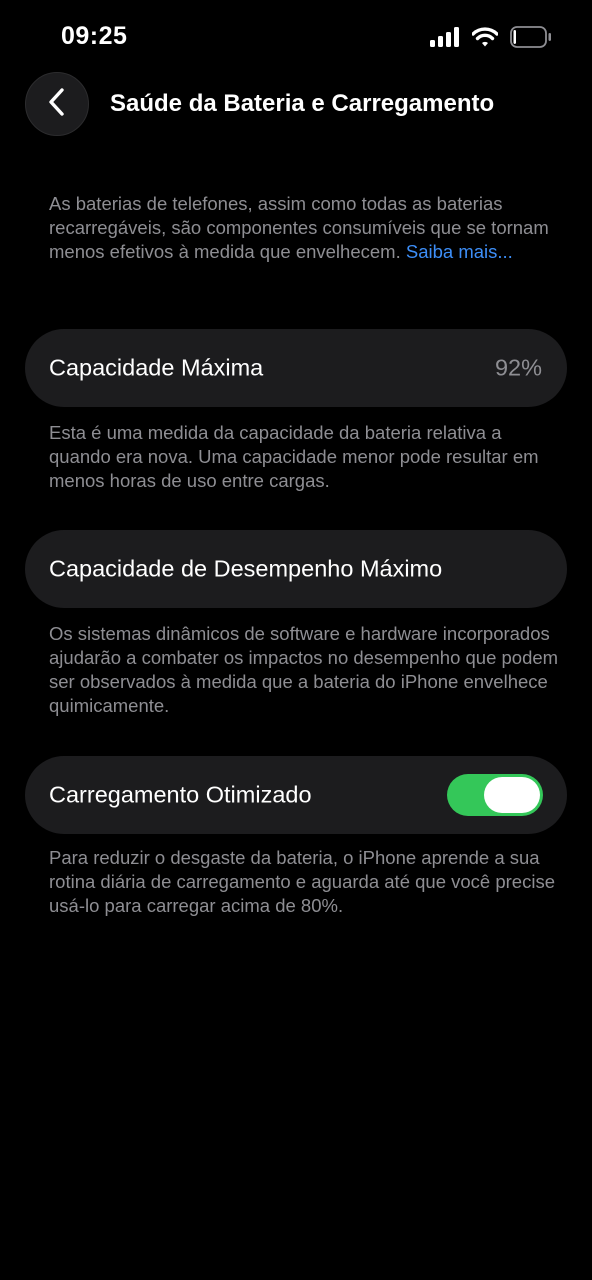  What do you see at coordinates (296, 368) in the screenshot?
I see `max-capacity-row: Capacidade Máxima 92%` at bounding box center [296, 368].